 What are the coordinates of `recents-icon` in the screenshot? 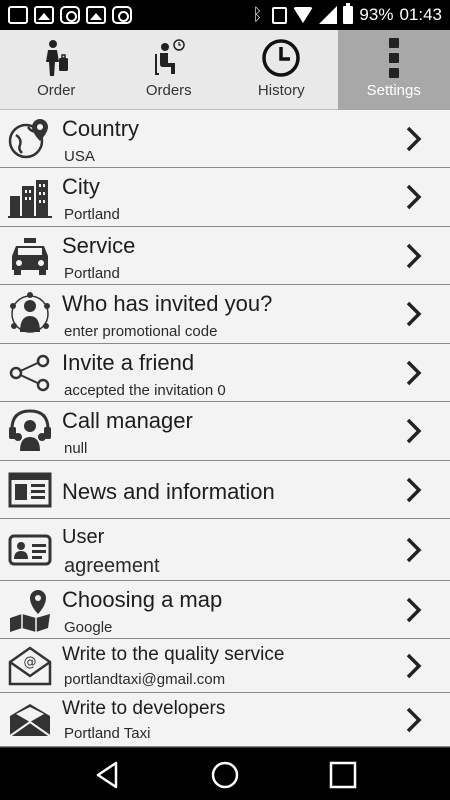 It's located at (343, 775).